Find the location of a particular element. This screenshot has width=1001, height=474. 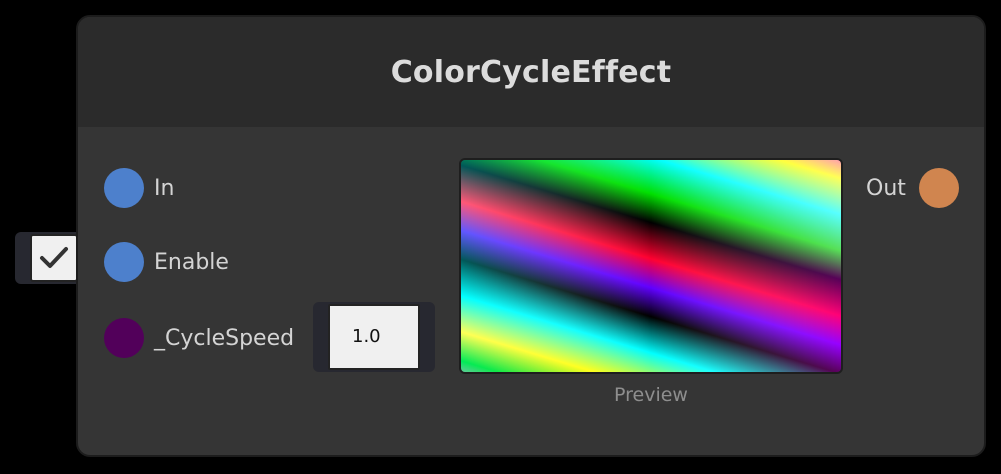

port-in-icon is located at coordinates (124, 188).